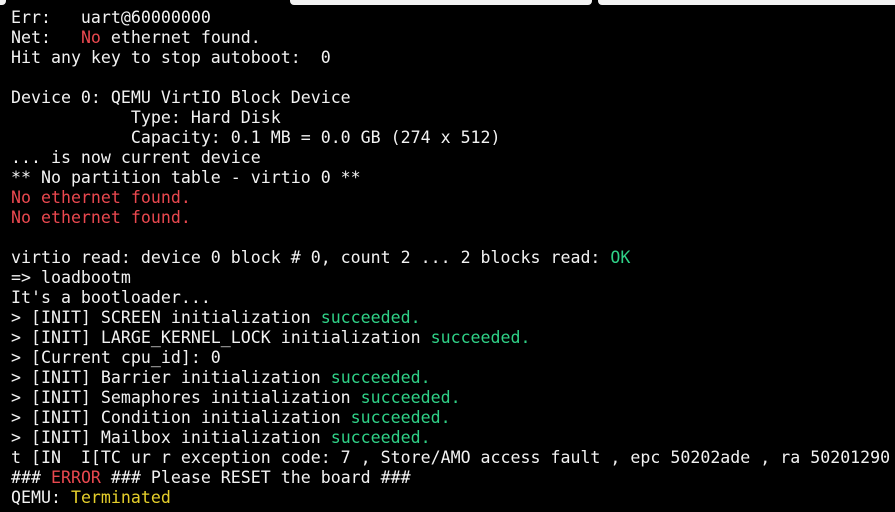 The width and height of the screenshot is (895, 512). Describe the element at coordinates (46, 37) in the screenshot. I see `terminal-text-segment: Net:` at that location.